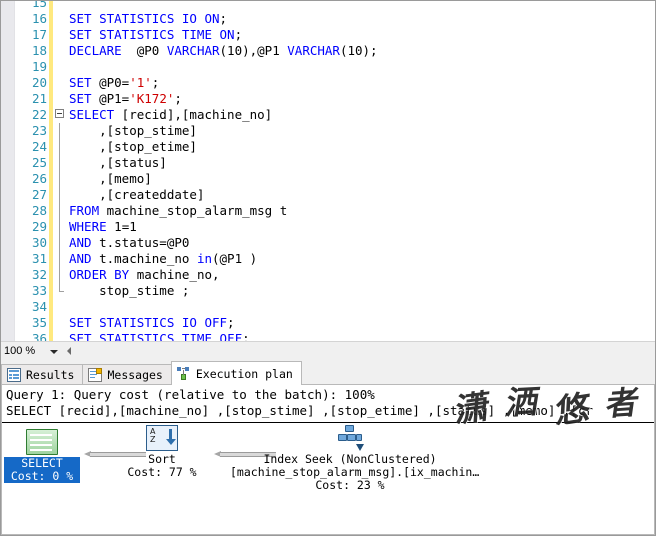  What do you see at coordinates (39, 194) in the screenshot?
I see `line-number: 27` at bounding box center [39, 194].